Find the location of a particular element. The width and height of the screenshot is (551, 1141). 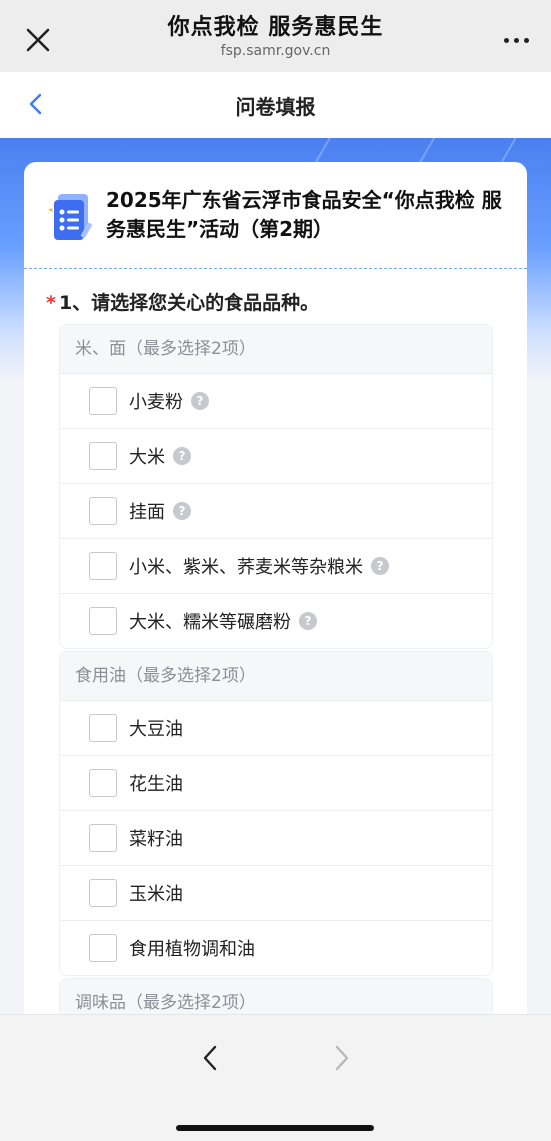

page-nav-bar: 问卷填报 is located at coordinates (275, 105).